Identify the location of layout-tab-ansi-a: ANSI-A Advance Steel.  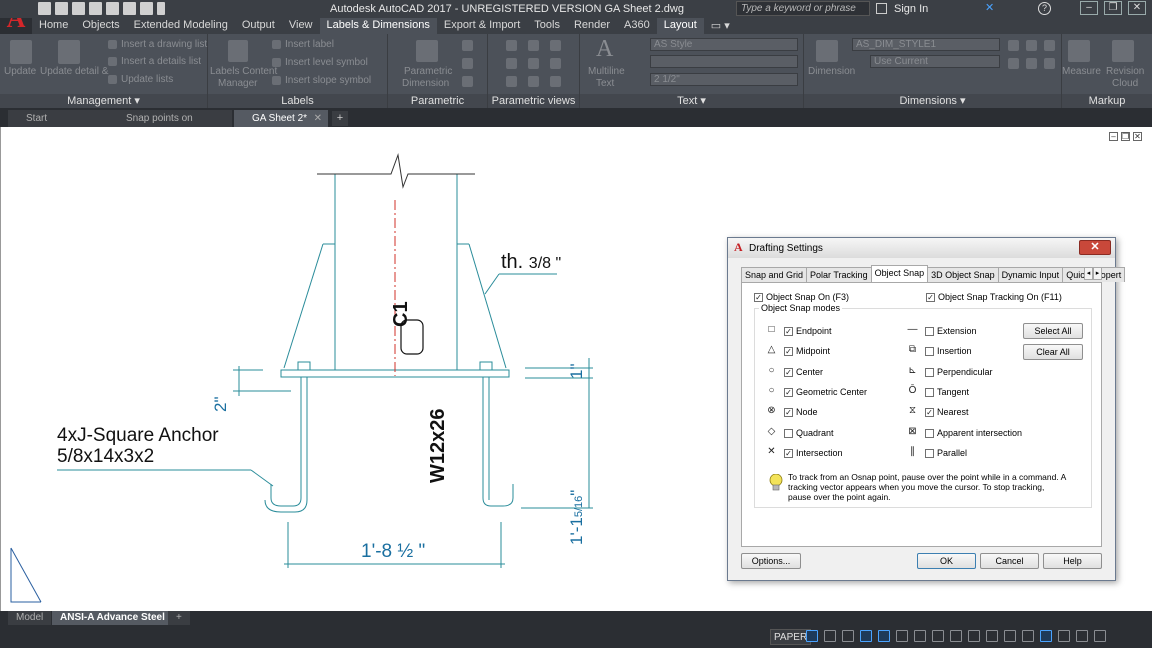
(112, 618).